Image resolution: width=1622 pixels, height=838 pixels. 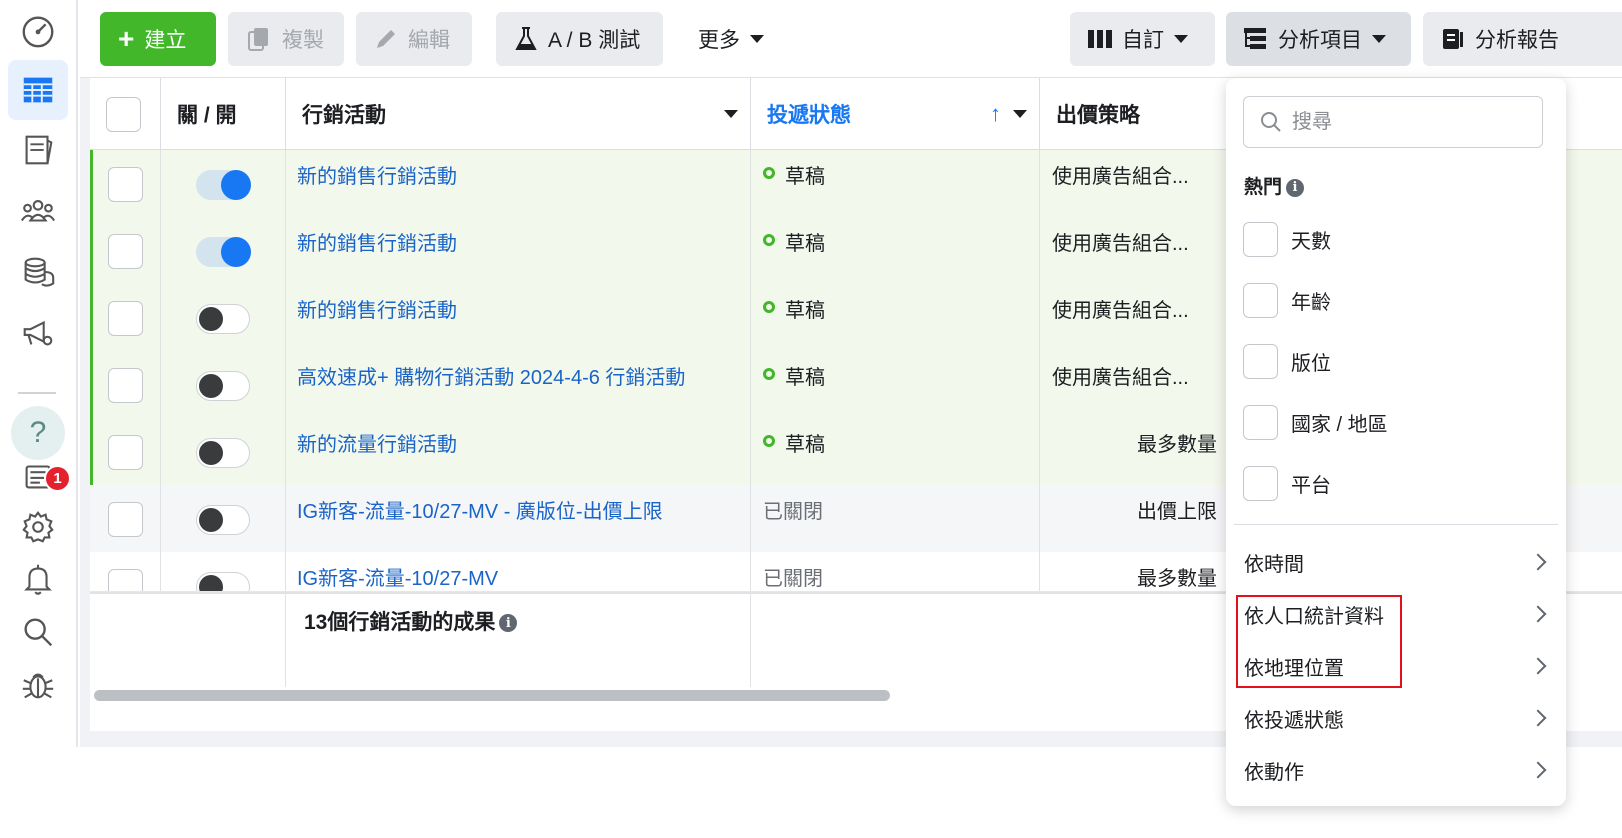 What do you see at coordinates (1318, 39) in the screenshot?
I see `breakdown-button: 分析項目` at bounding box center [1318, 39].